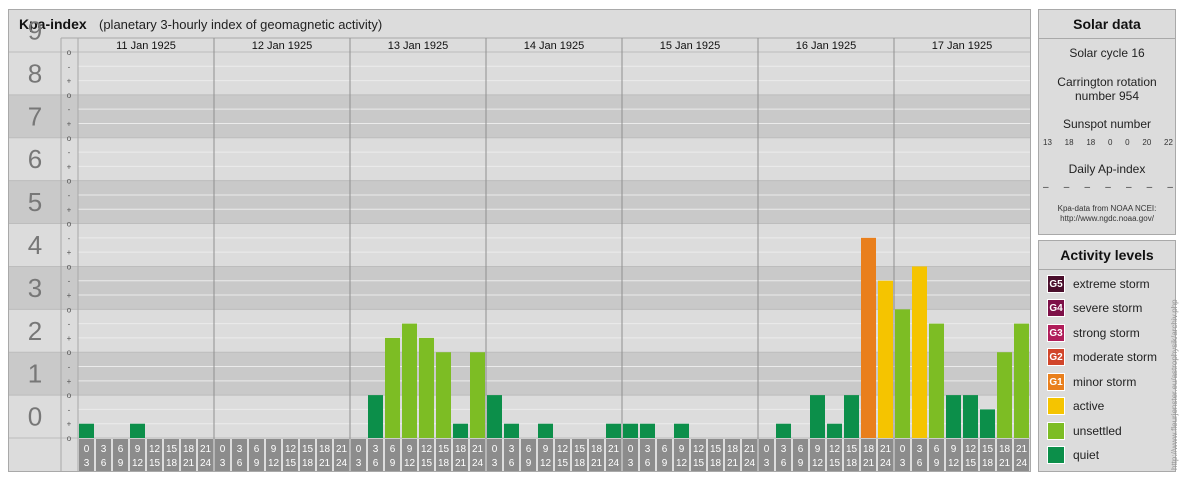 The width and height of the screenshot is (1184, 480). Describe the element at coordinates (1106, 333) in the screenshot. I see `legend-label: strong storm` at that location.